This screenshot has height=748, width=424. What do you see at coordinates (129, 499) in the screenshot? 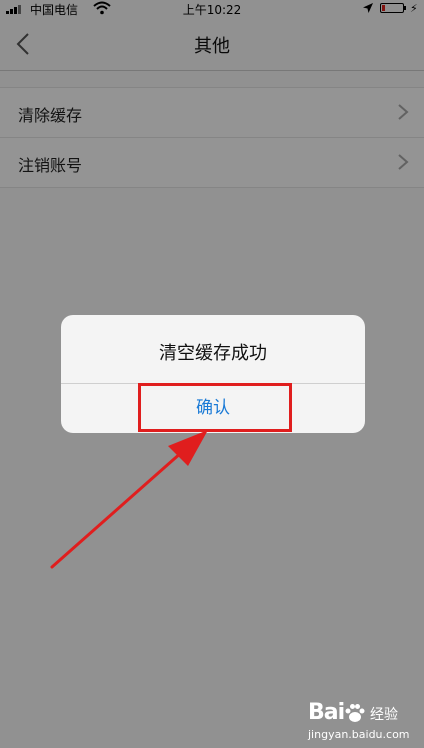
I see `annotation-arrow` at bounding box center [129, 499].